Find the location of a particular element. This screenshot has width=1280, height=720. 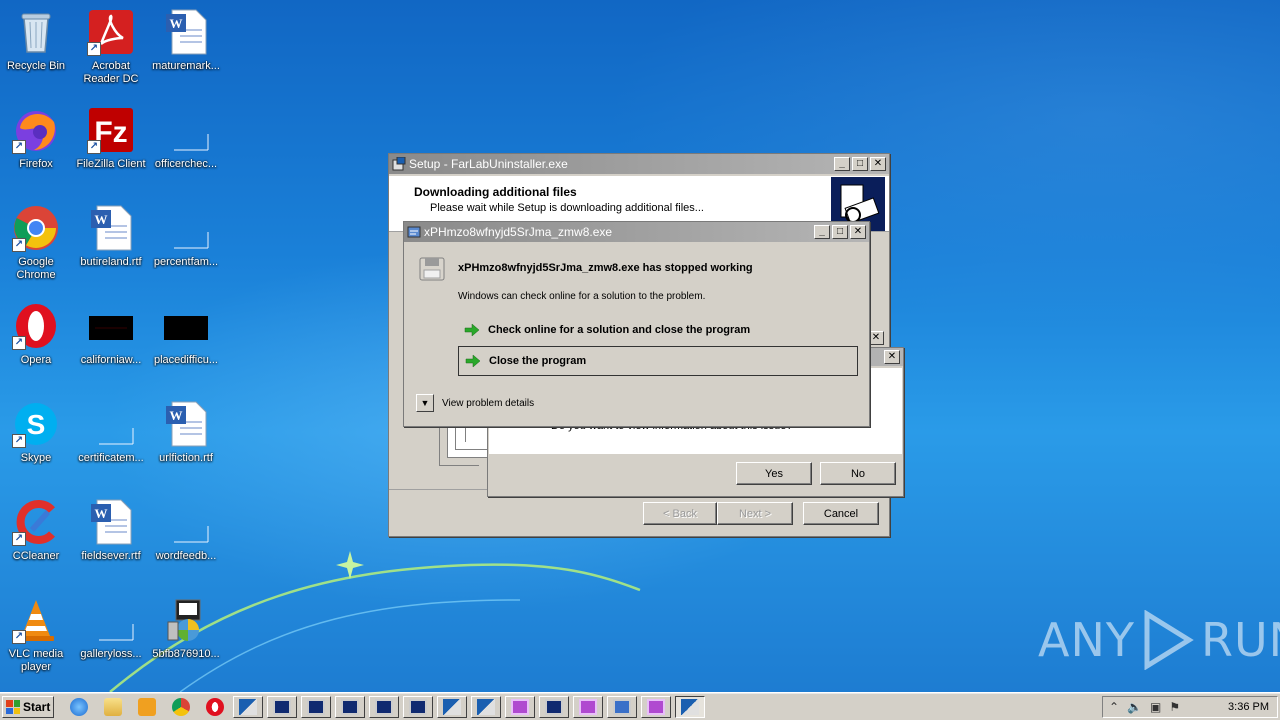

desktop-icon-skype: S ↗ Skype is located at coordinates (36, 441).